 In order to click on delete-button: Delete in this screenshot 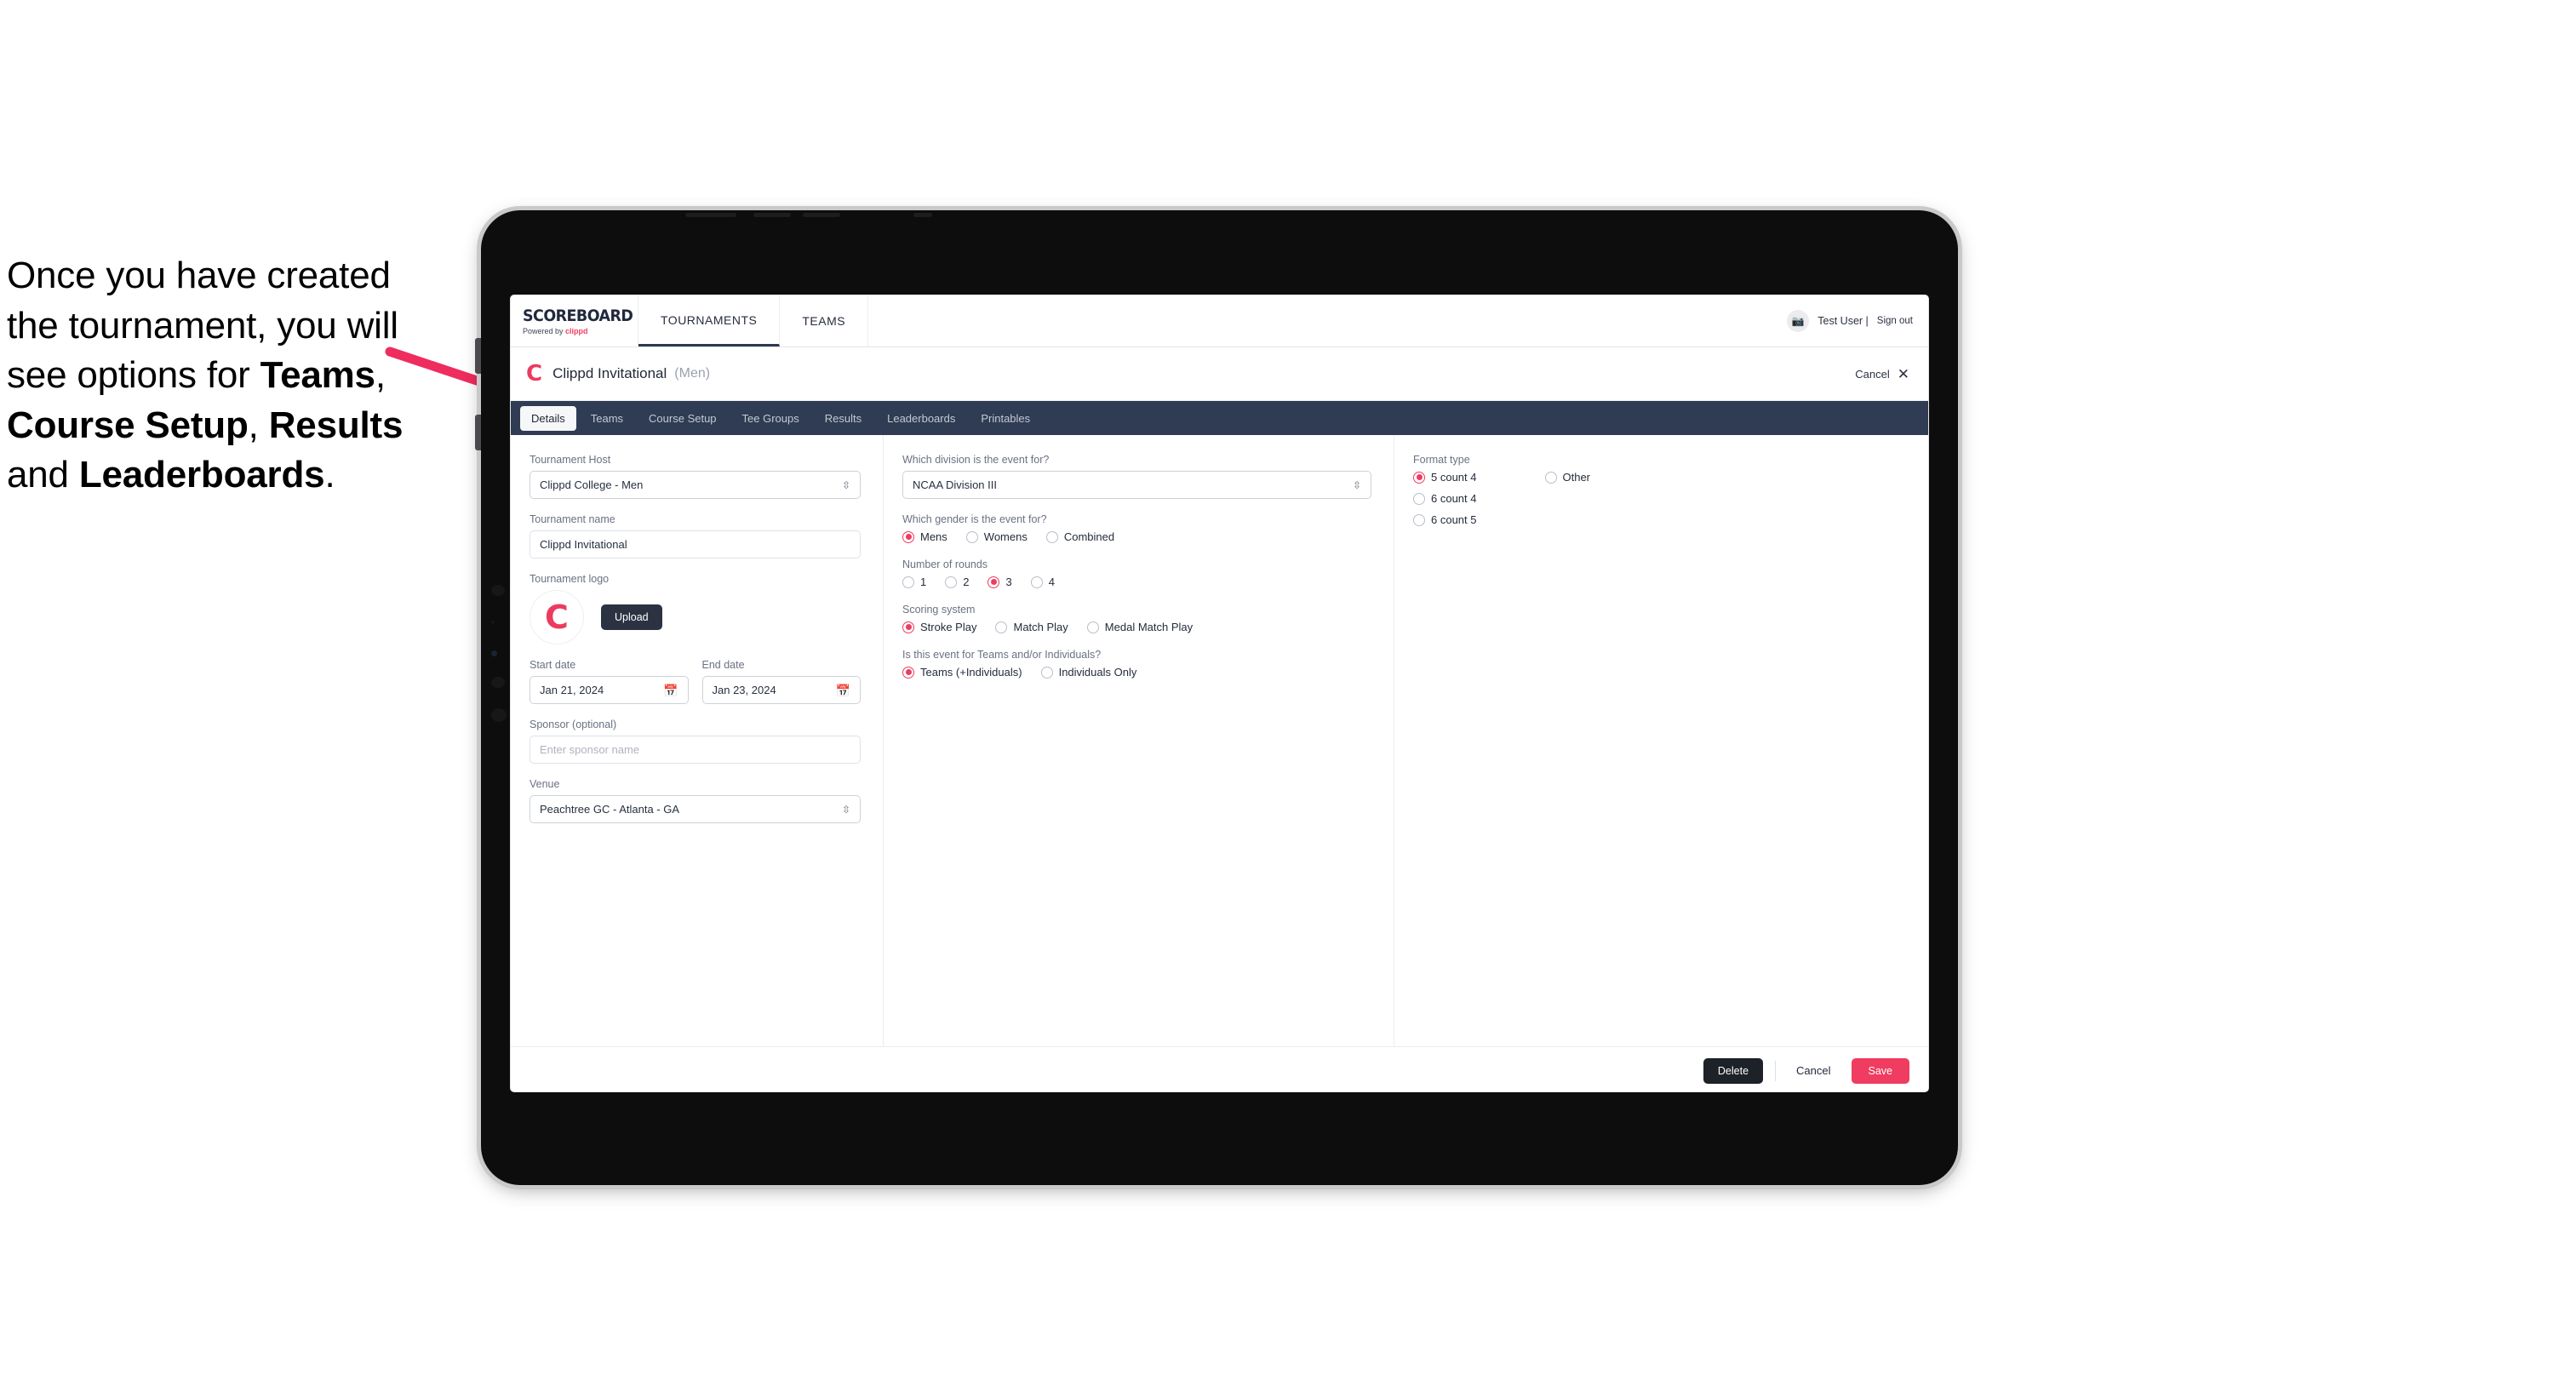, I will do `click(1734, 1070)`.